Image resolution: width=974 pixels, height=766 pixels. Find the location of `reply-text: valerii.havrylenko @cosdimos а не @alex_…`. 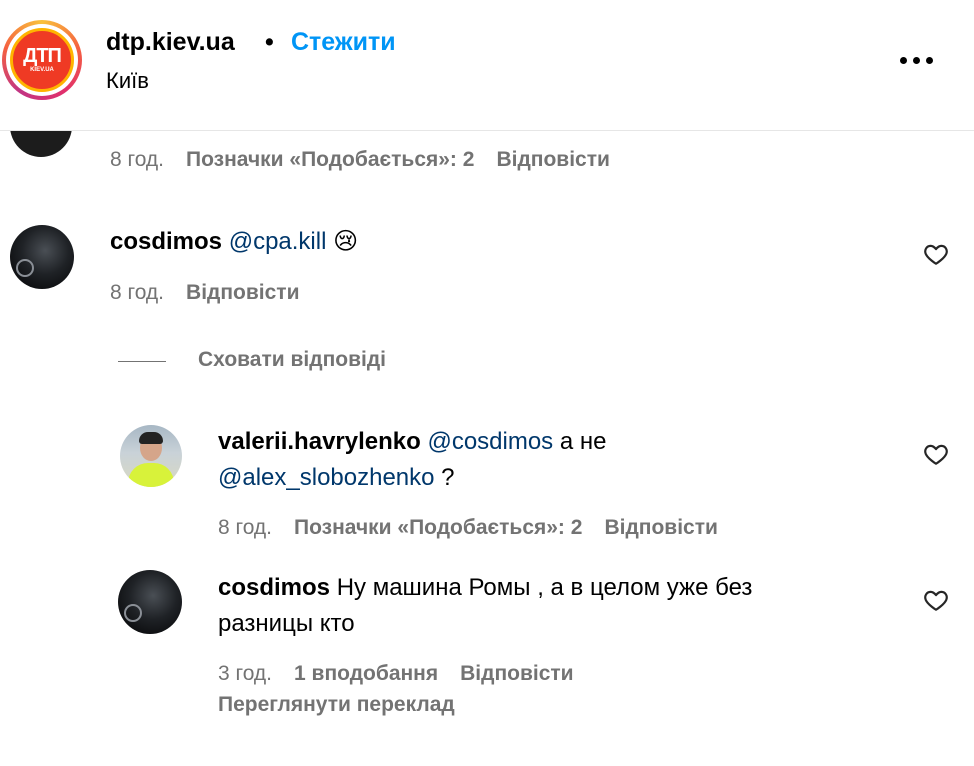

reply-text: valerii.havrylenko @cosdimos а не @alex_… is located at coordinates (558, 460).